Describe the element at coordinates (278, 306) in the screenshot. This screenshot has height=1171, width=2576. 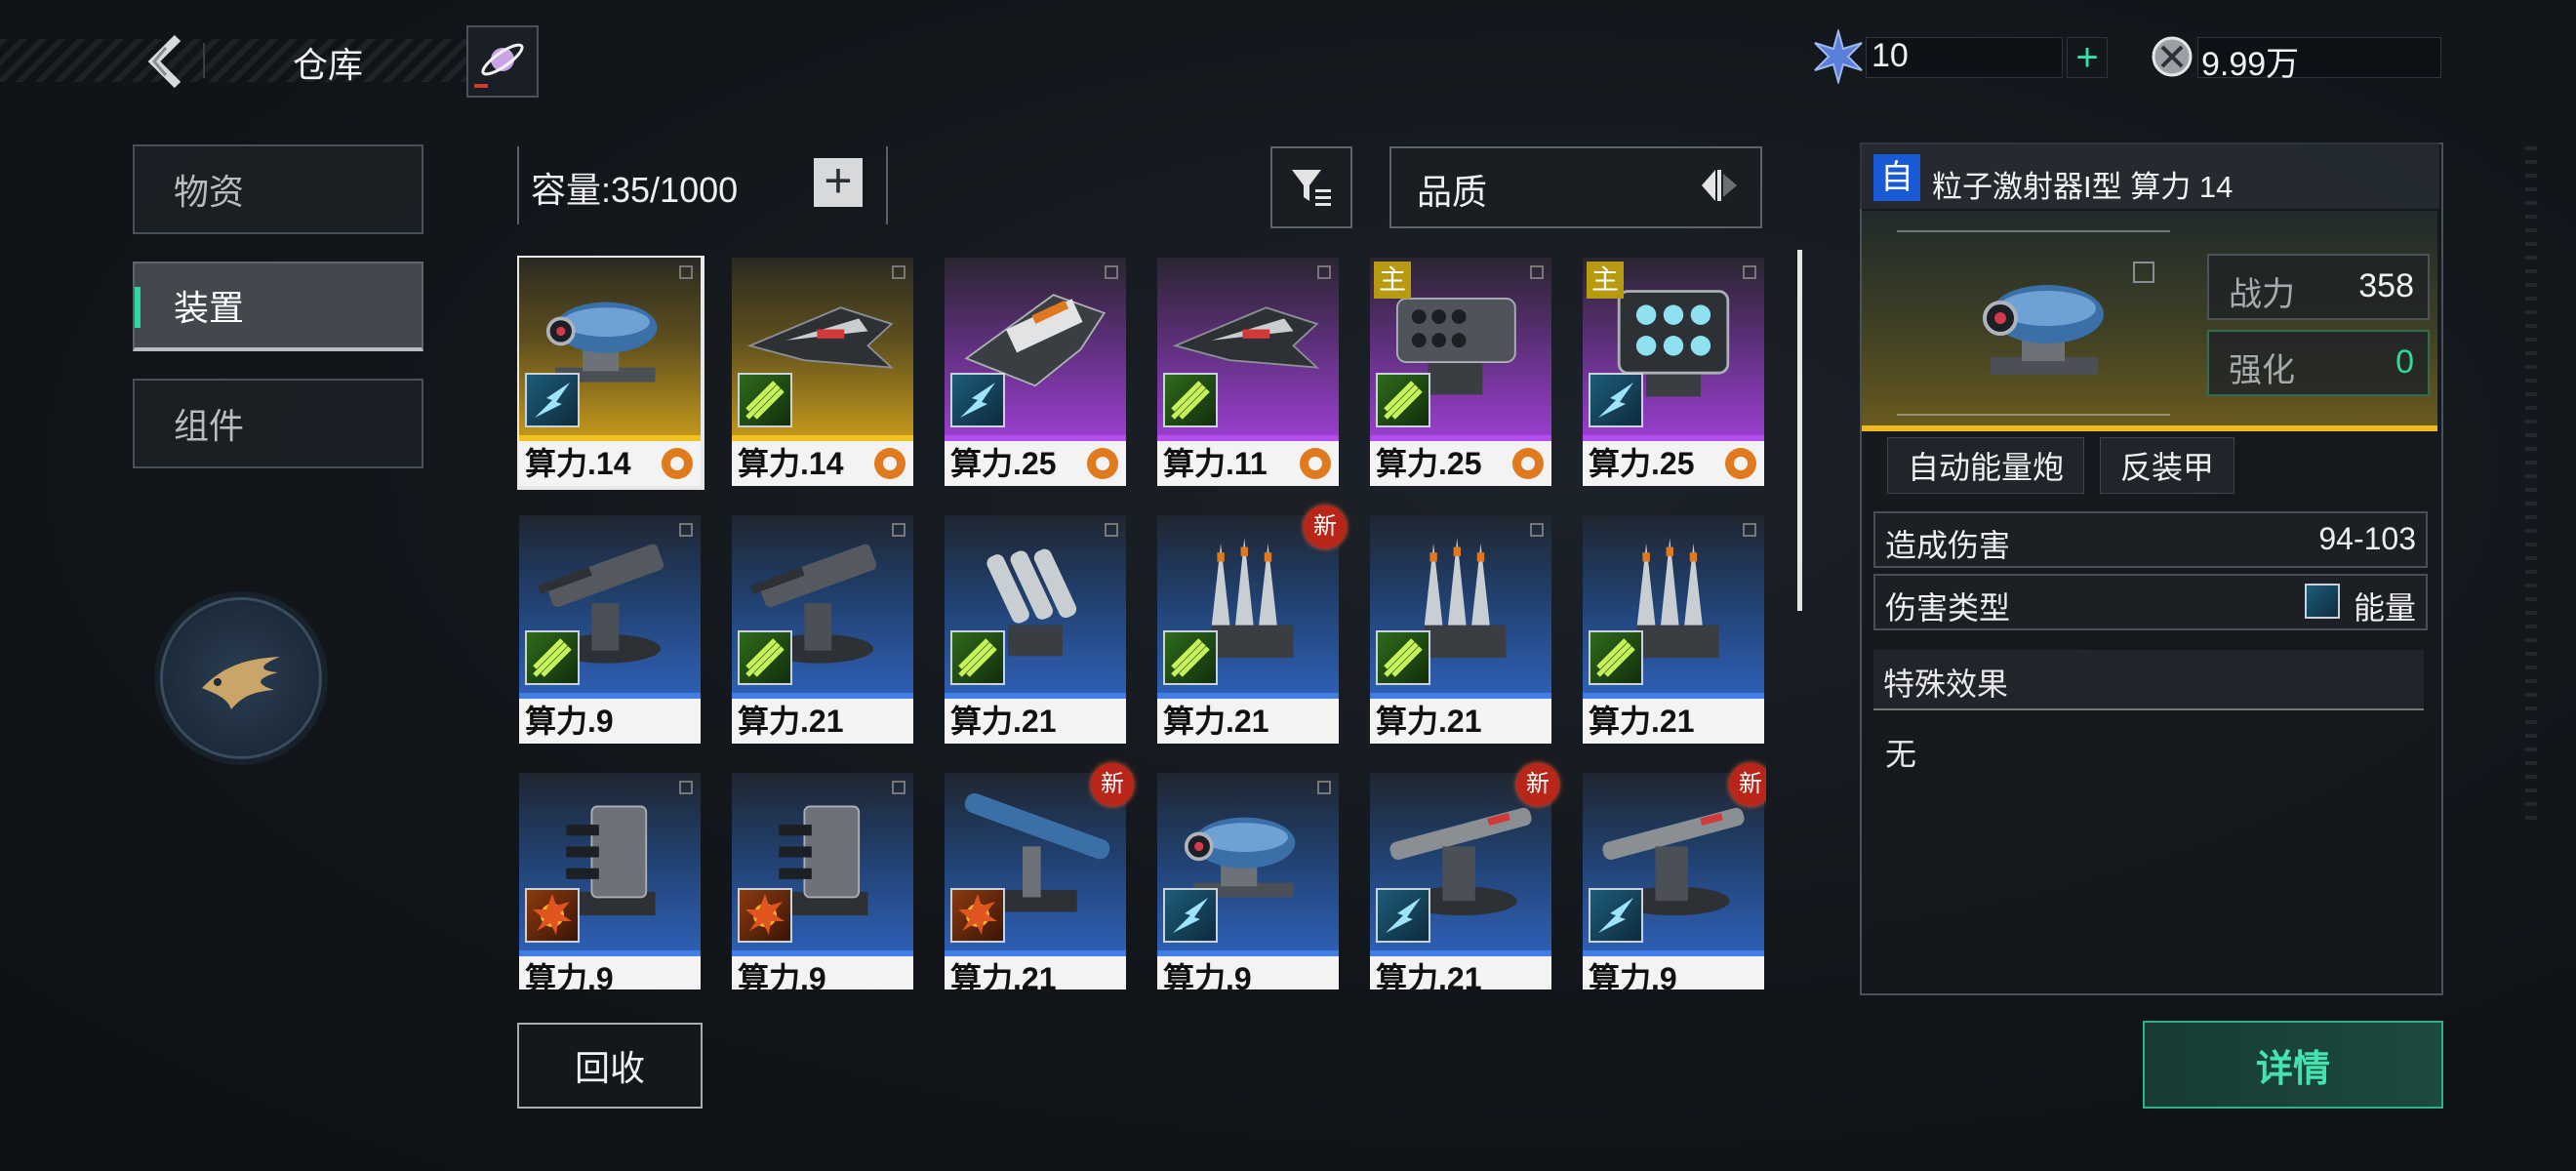
I see `tab-devices: 装置` at that location.